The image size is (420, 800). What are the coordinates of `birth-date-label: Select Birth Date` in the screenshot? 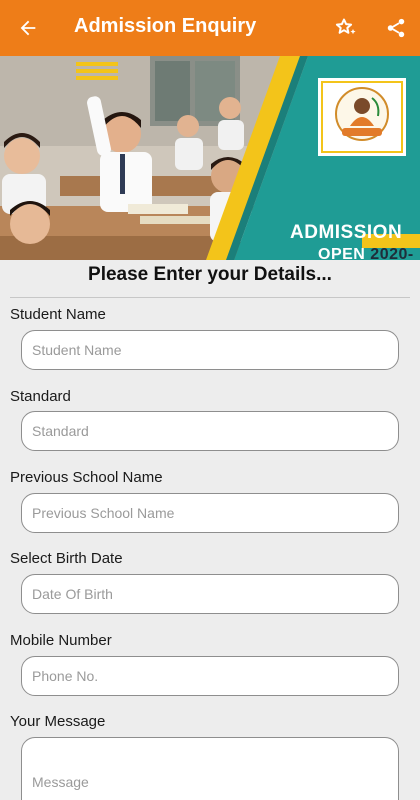 It's located at (66, 558).